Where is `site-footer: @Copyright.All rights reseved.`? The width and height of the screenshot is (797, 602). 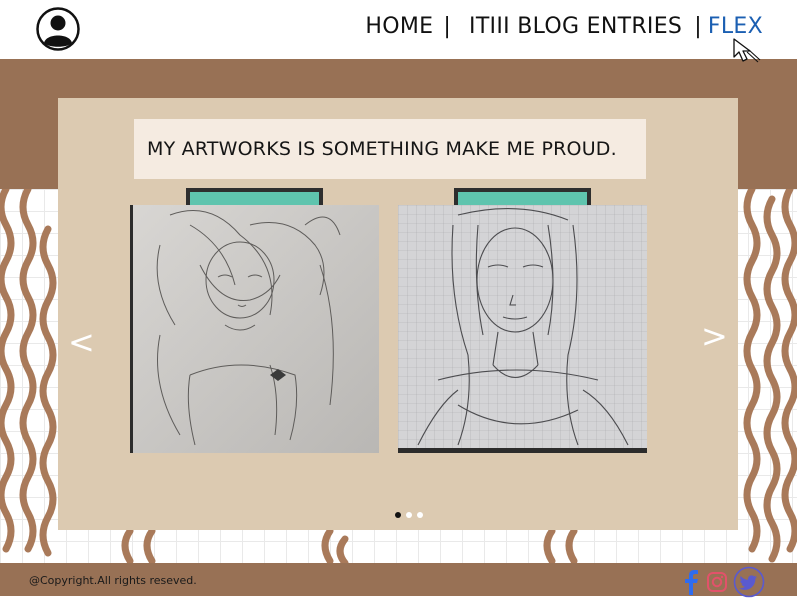 site-footer: @Copyright.All rights reseved. is located at coordinates (398, 580).